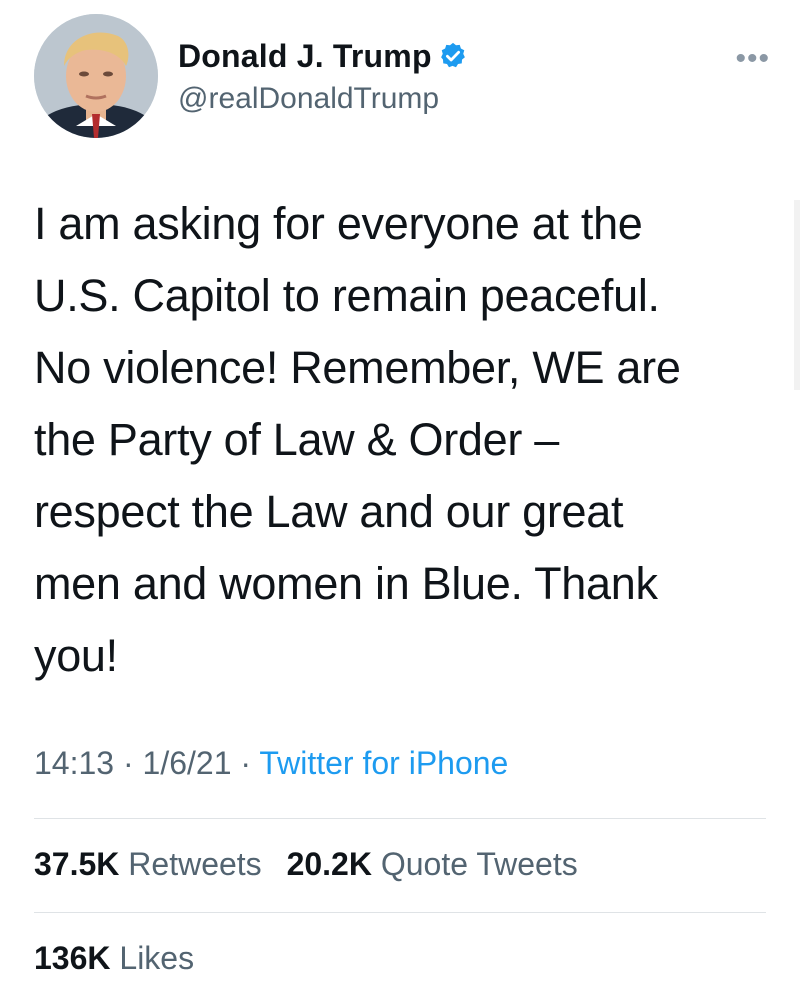 The image size is (800, 1000). I want to click on tweet-line: U.S. Capitol to remain peaceful., so click(347, 295).